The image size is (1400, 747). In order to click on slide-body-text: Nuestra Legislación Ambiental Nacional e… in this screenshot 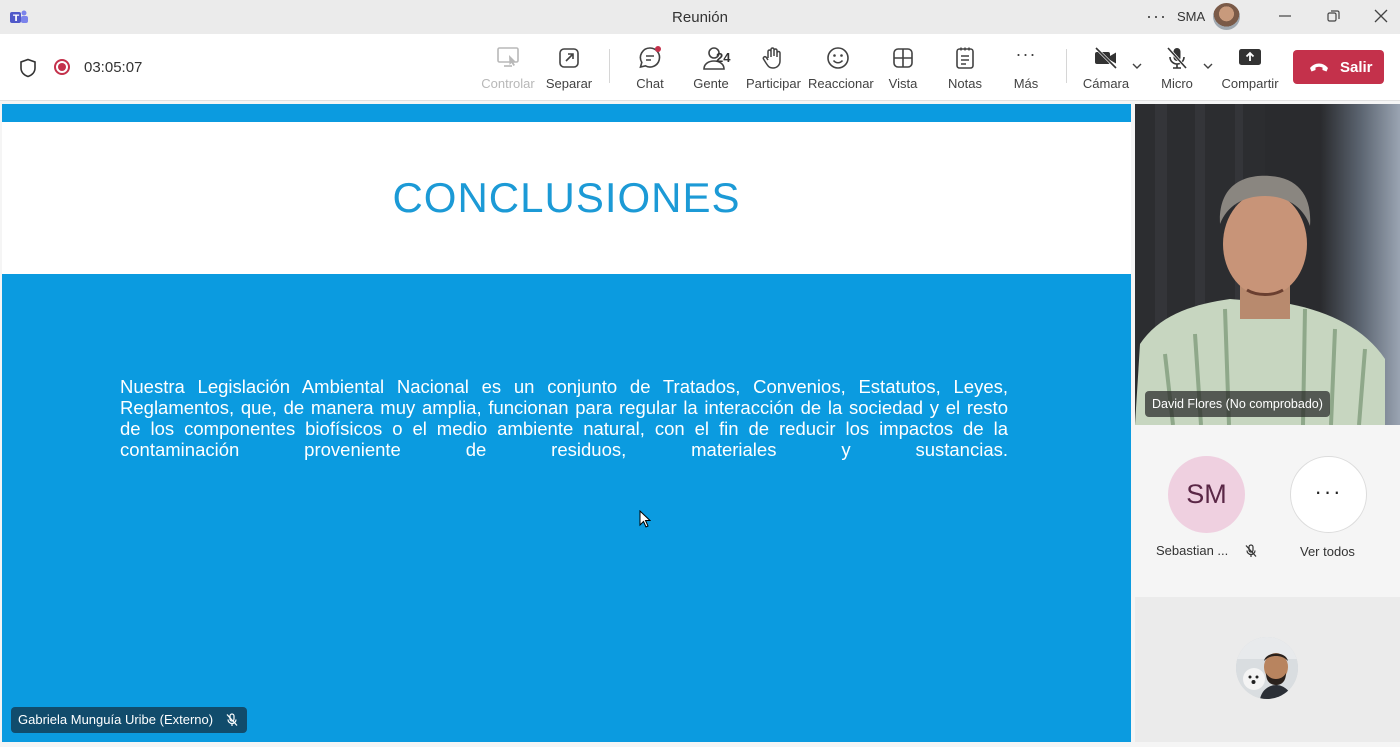, I will do `click(564, 418)`.